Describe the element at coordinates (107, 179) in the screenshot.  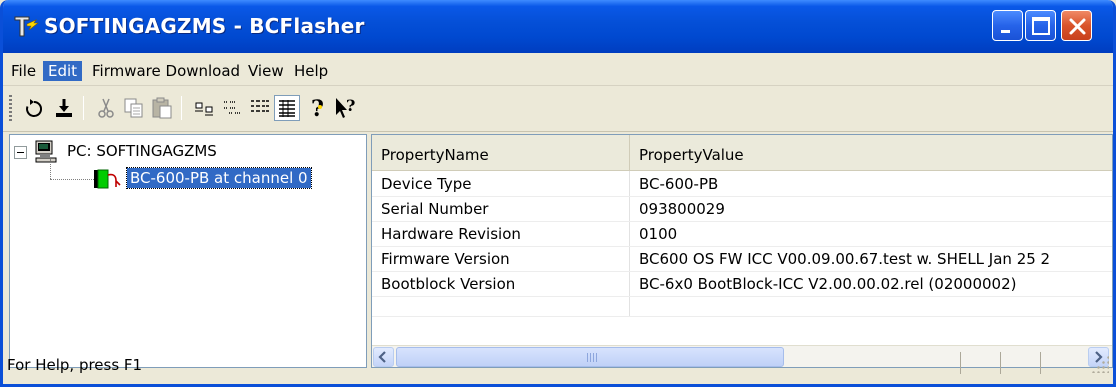
I see `device-icon` at that location.